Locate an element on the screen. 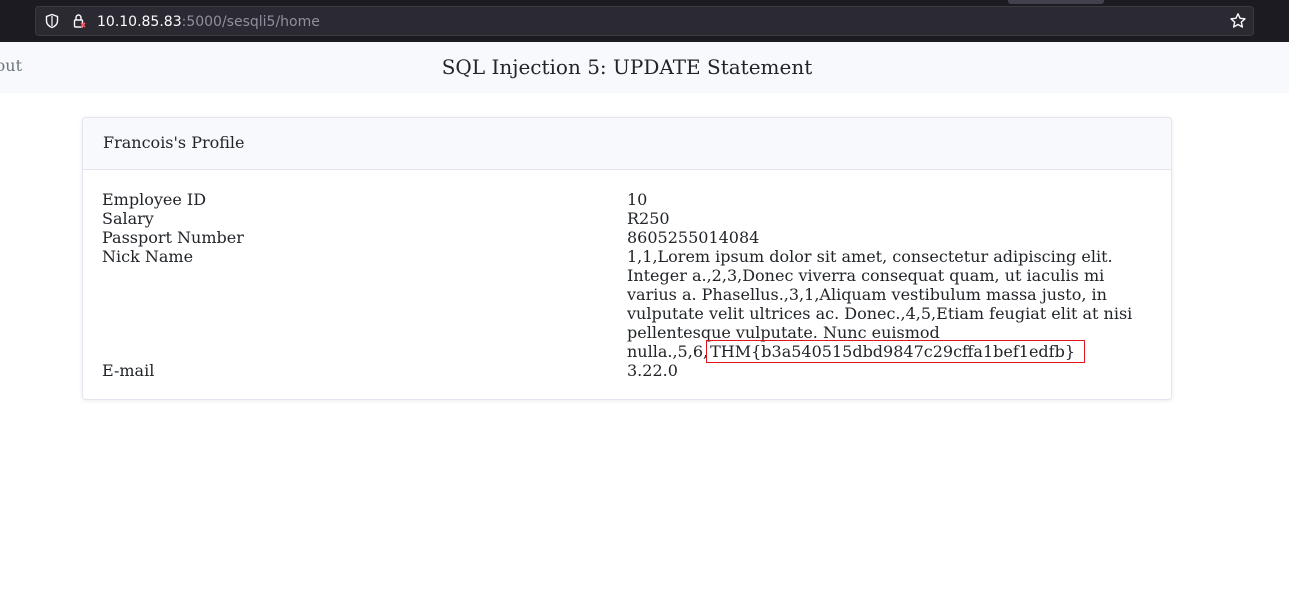  profile-card-title: Francois's Profile is located at coordinates (627, 144).